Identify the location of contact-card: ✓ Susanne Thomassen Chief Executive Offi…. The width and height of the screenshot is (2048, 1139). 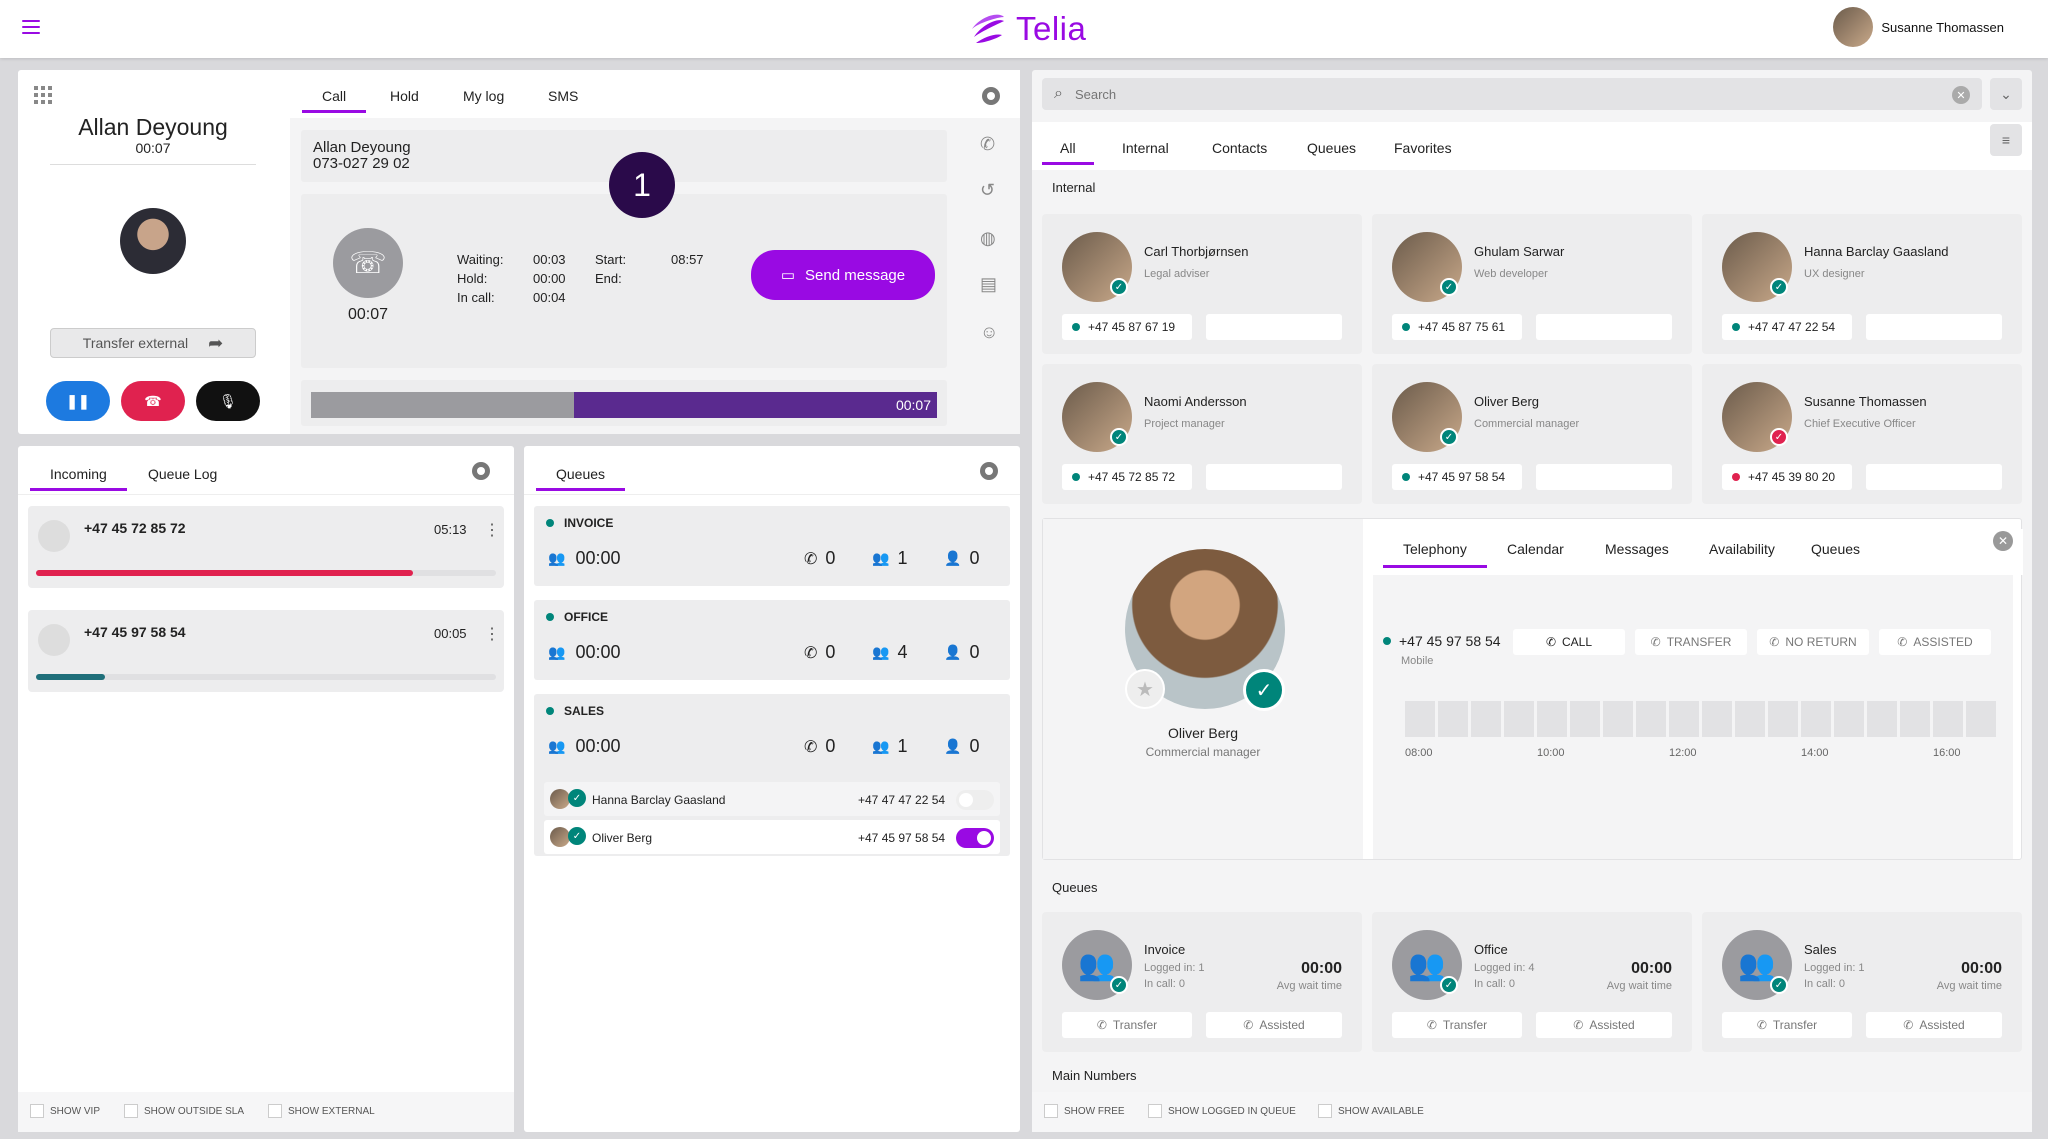
(1862, 434).